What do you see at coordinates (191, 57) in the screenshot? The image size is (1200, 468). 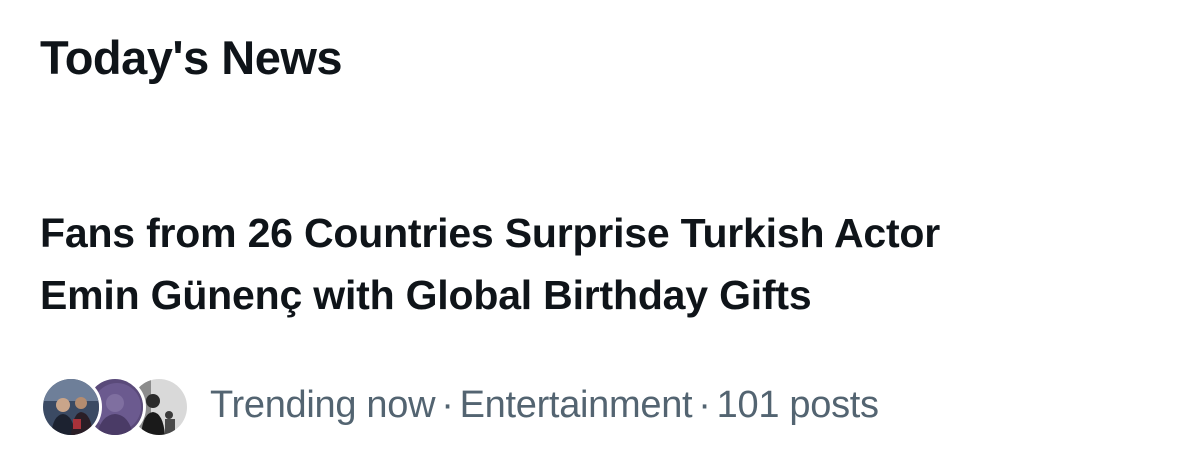 I see `section-title: Today's News` at bounding box center [191, 57].